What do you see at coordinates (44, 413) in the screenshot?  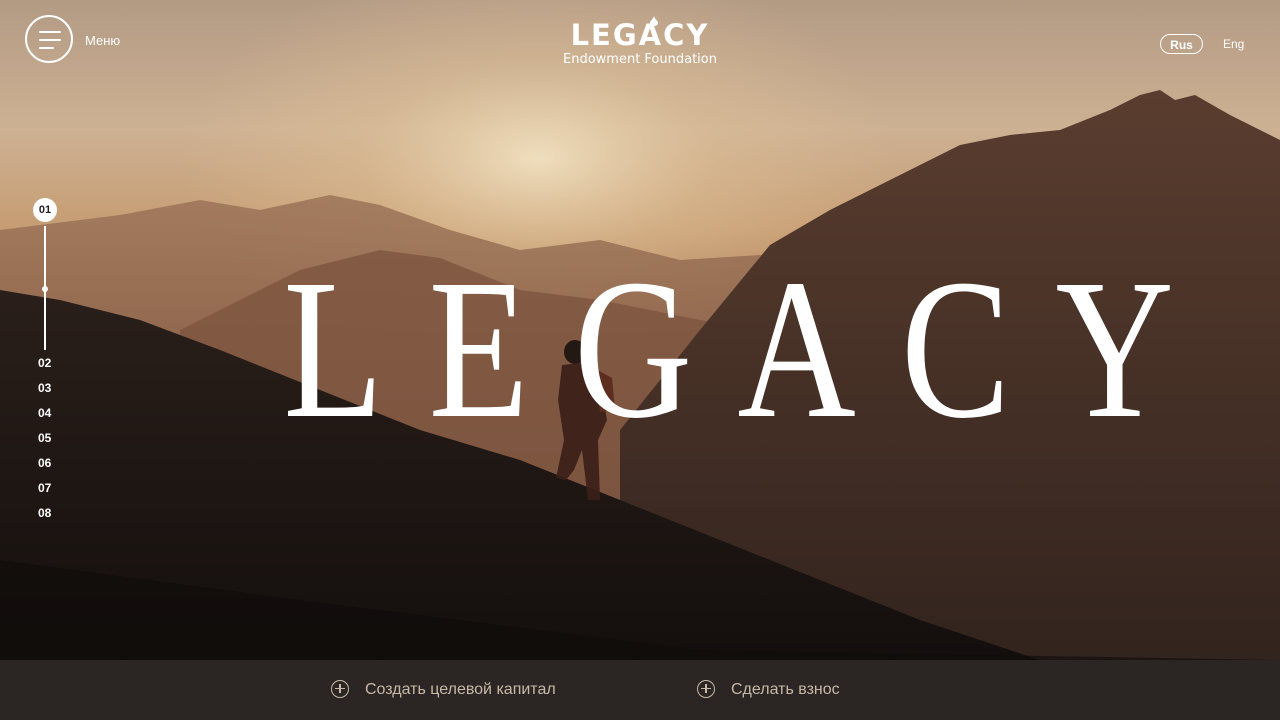 I see `slide-nav-item: 04` at bounding box center [44, 413].